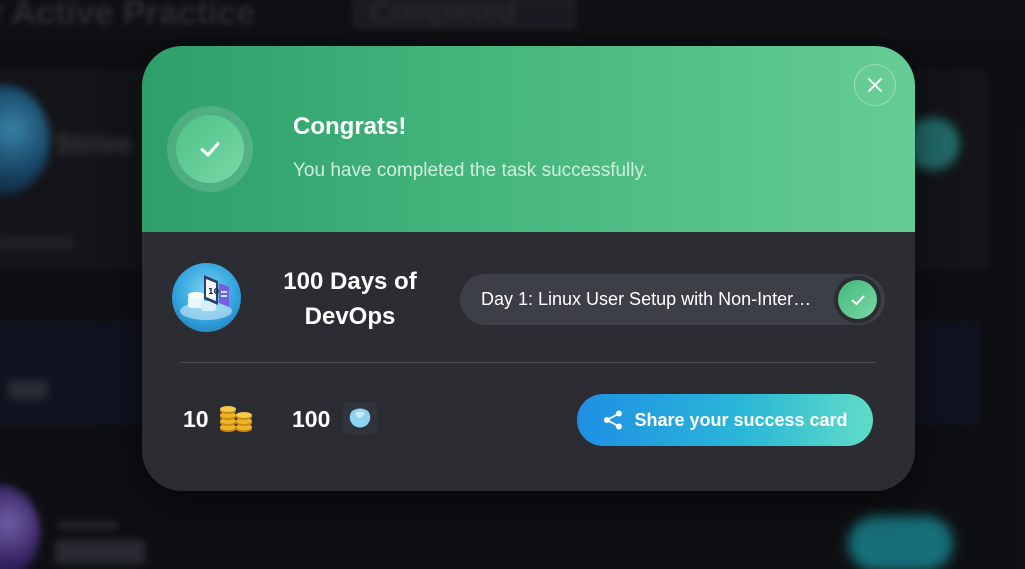 The image size is (1025, 569). I want to click on close-icon, so click(875, 85).